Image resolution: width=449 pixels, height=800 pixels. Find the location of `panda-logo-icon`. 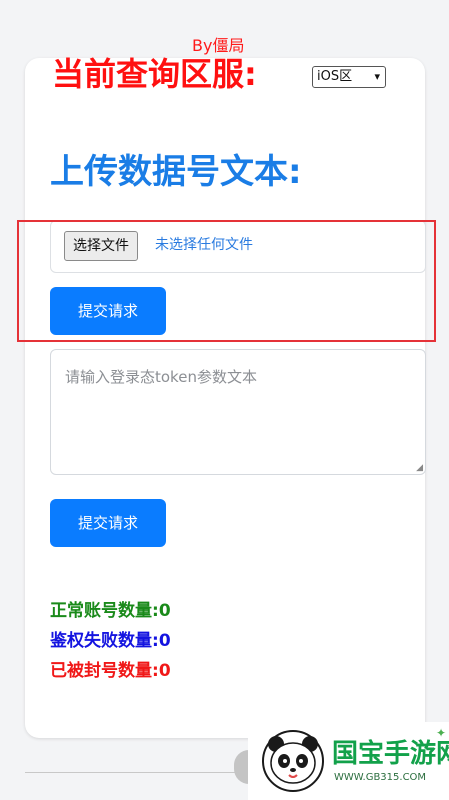

panda-logo-icon is located at coordinates (293, 761).